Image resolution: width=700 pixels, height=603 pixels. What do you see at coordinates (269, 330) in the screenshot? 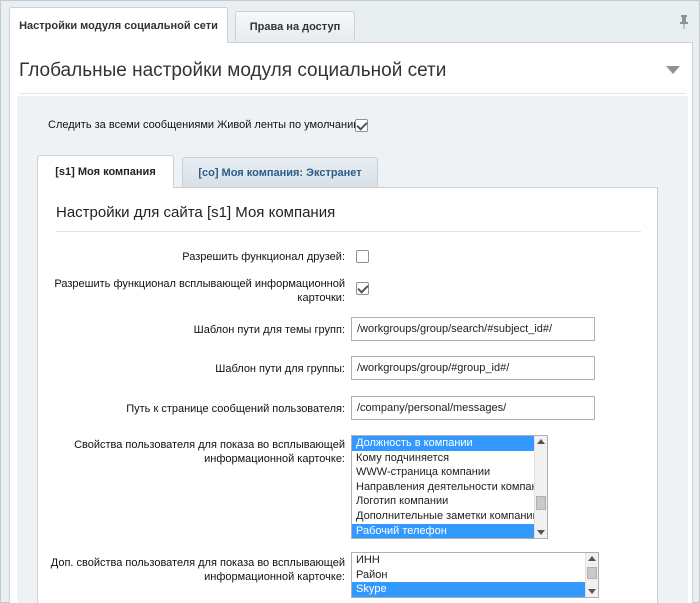
I see `group-topic-path-label: Шаблон пути для темы групп:` at bounding box center [269, 330].